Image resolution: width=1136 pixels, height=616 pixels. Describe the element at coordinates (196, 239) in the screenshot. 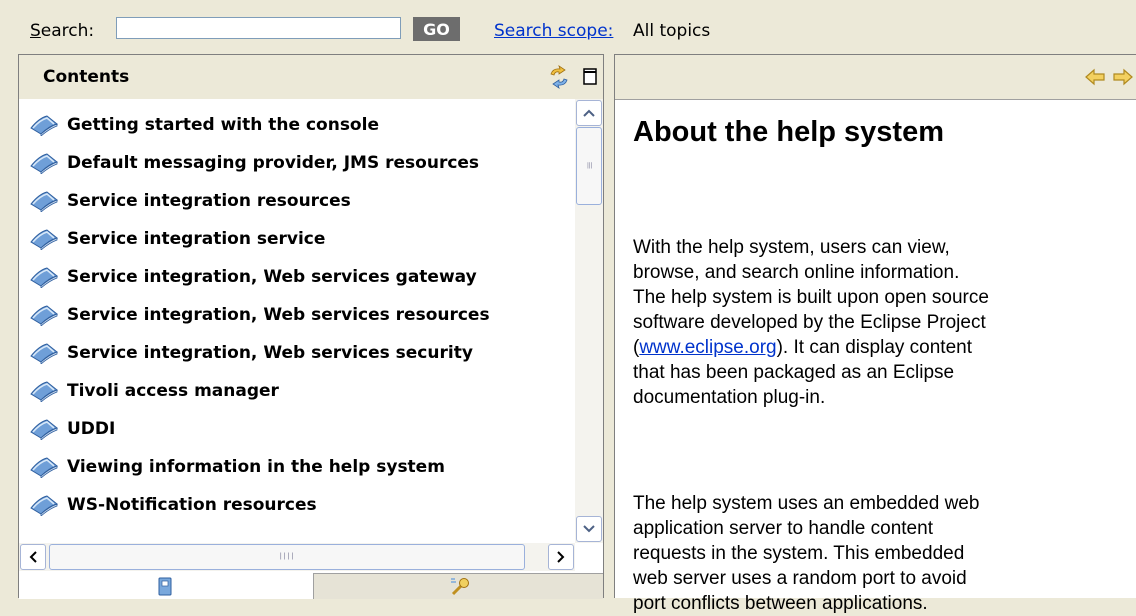

I see `toc-item-label: Service integration service` at that location.